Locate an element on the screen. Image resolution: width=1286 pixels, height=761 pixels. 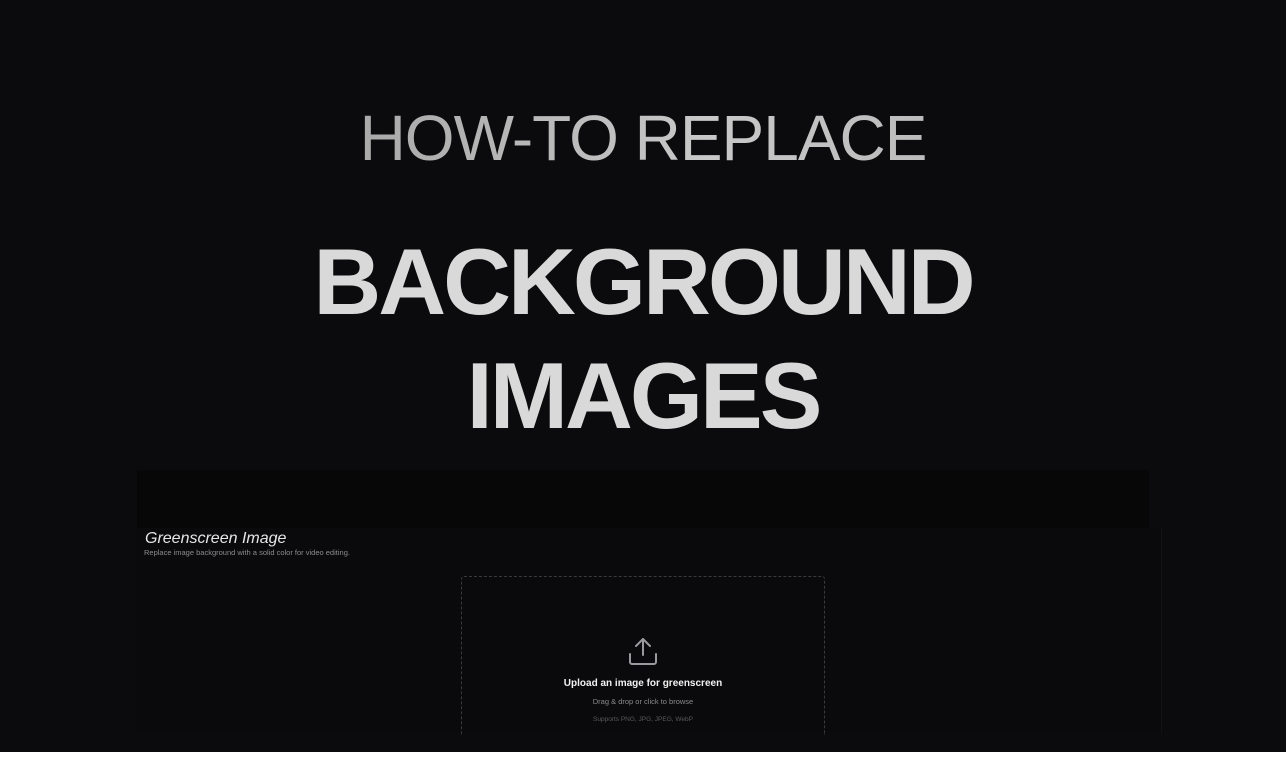
tool-header-band is located at coordinates (643, 500).